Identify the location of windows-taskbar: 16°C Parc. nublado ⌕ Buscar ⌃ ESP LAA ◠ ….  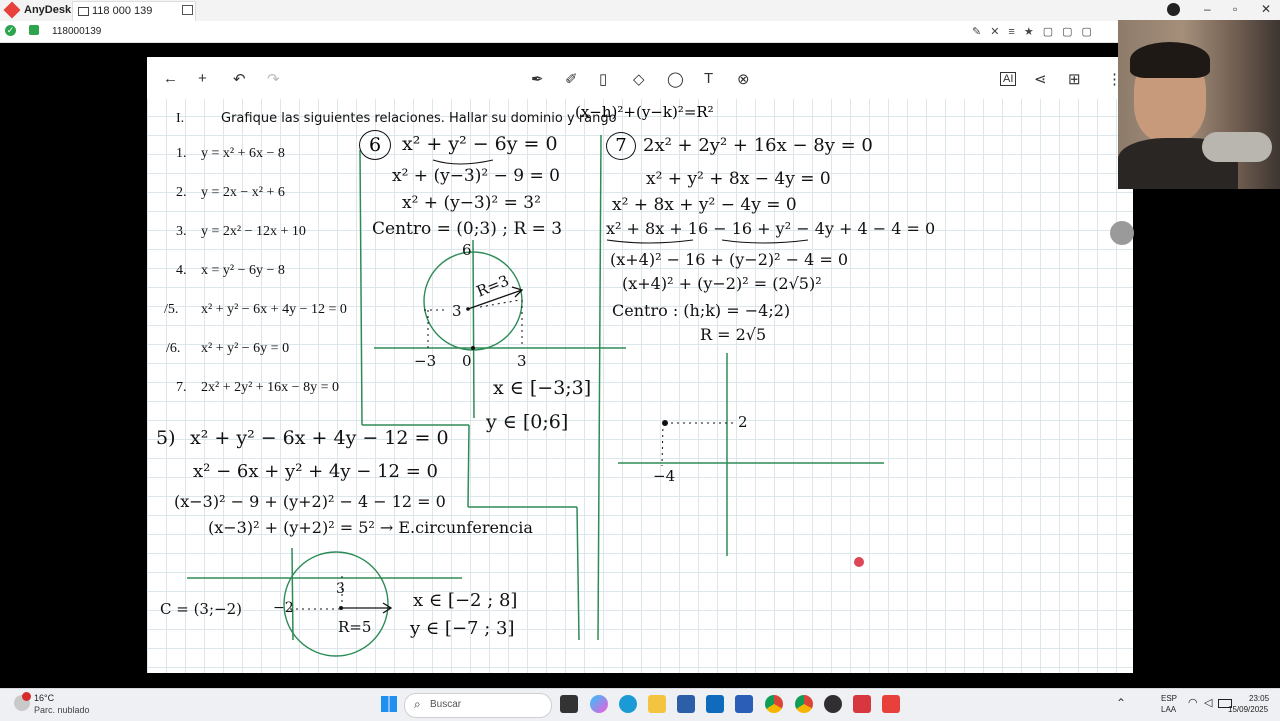
(640, 704).